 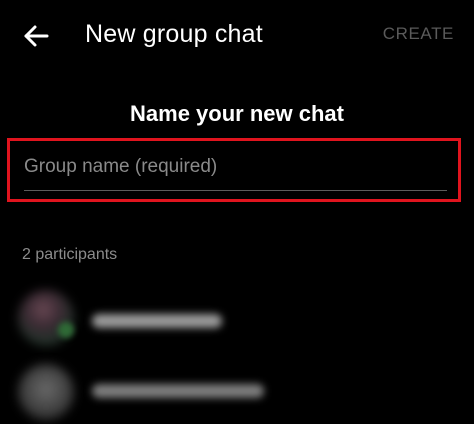 I want to click on arrow-left-icon, so click(x=36, y=36).